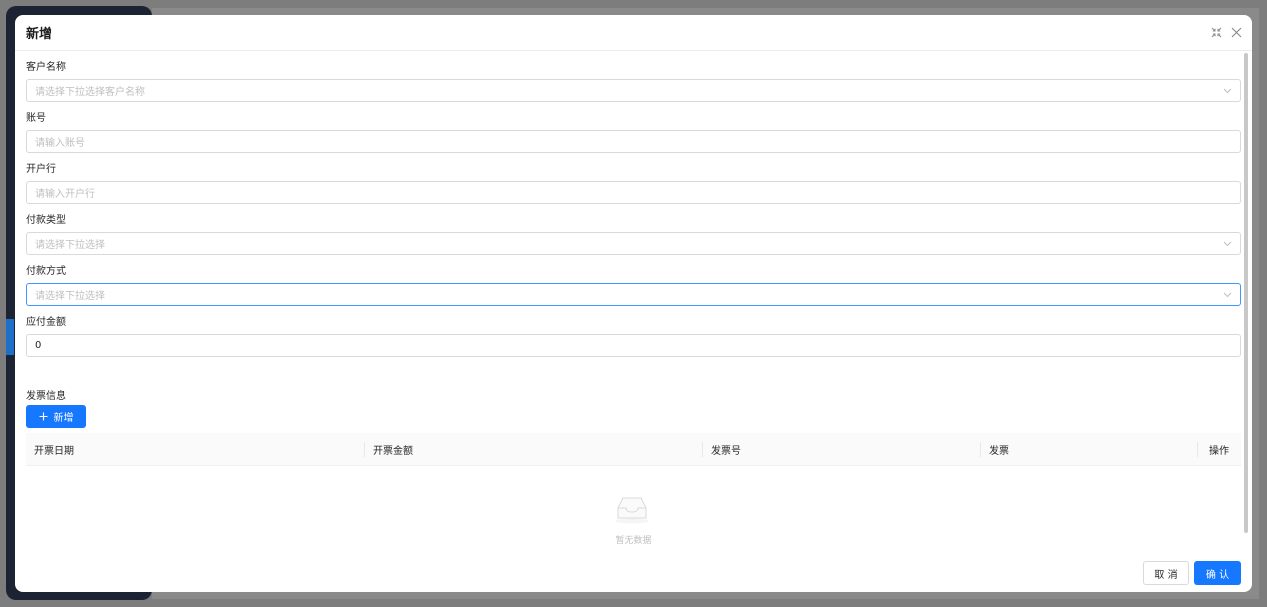 Image resolution: width=1267 pixels, height=607 pixels. Describe the element at coordinates (393, 451) in the screenshot. I see `column-header-invoice-amount: 开票金额` at that location.